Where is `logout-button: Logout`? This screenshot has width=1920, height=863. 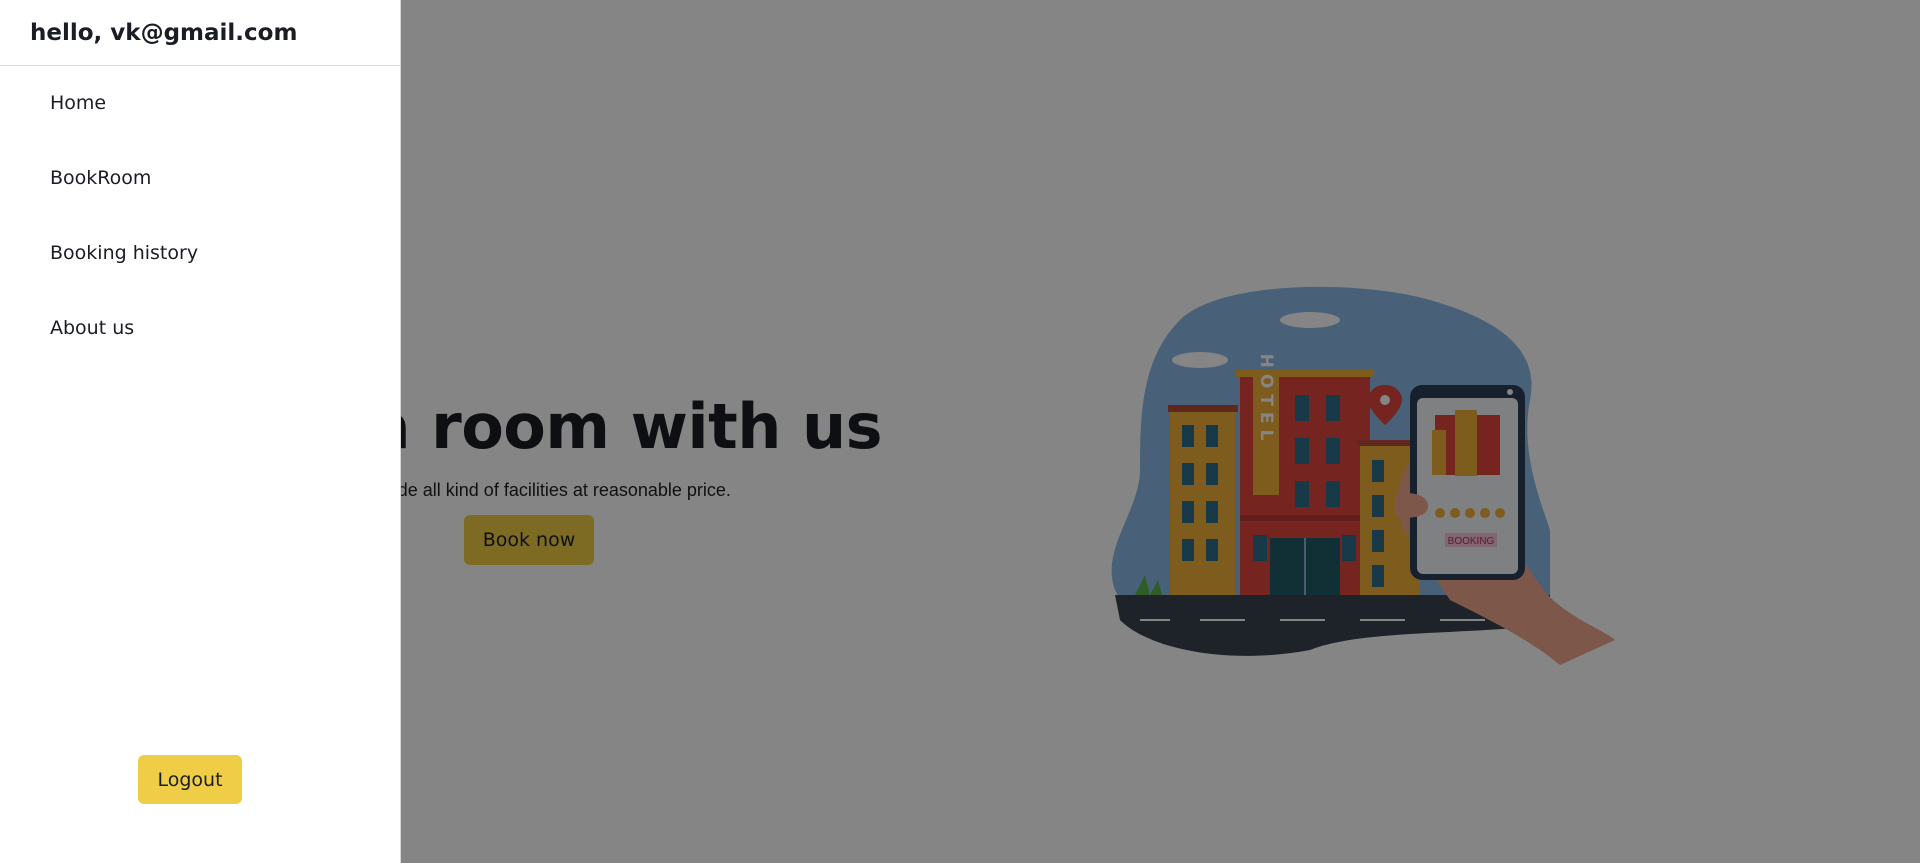
logout-button: Logout is located at coordinates (190, 779).